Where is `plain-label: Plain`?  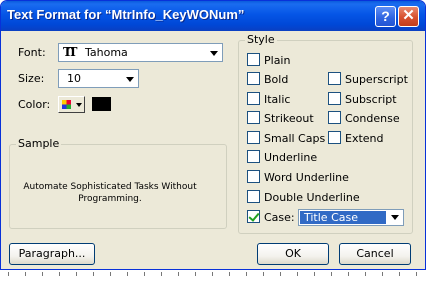 plain-label: Plain is located at coordinates (277, 60).